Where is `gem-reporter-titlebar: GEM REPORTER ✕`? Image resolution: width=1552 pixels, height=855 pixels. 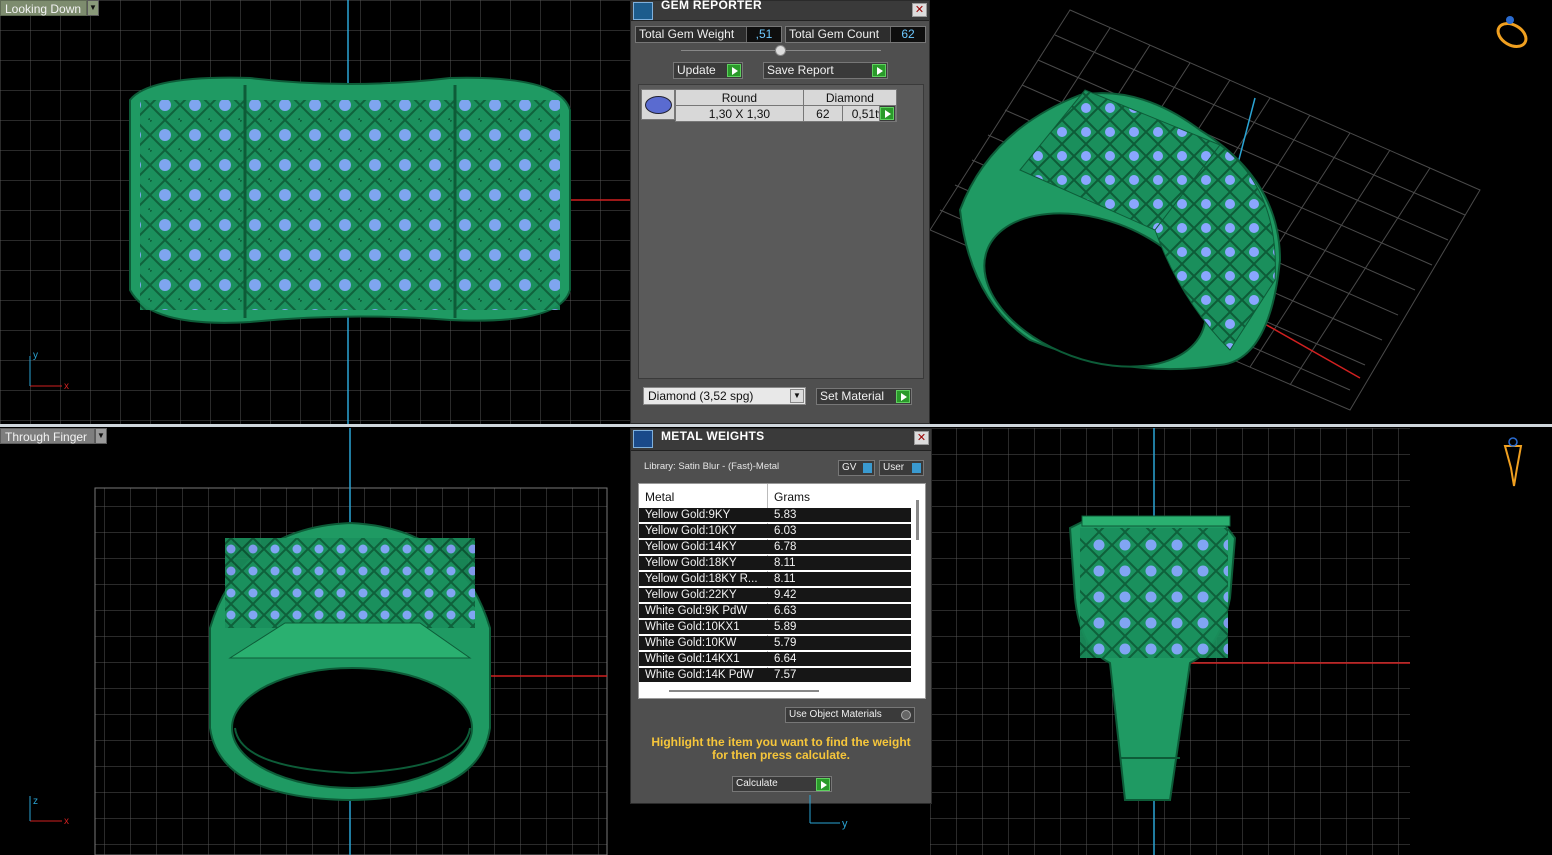
gem-reporter-titlebar: GEM REPORTER ✕ is located at coordinates (780, 10).